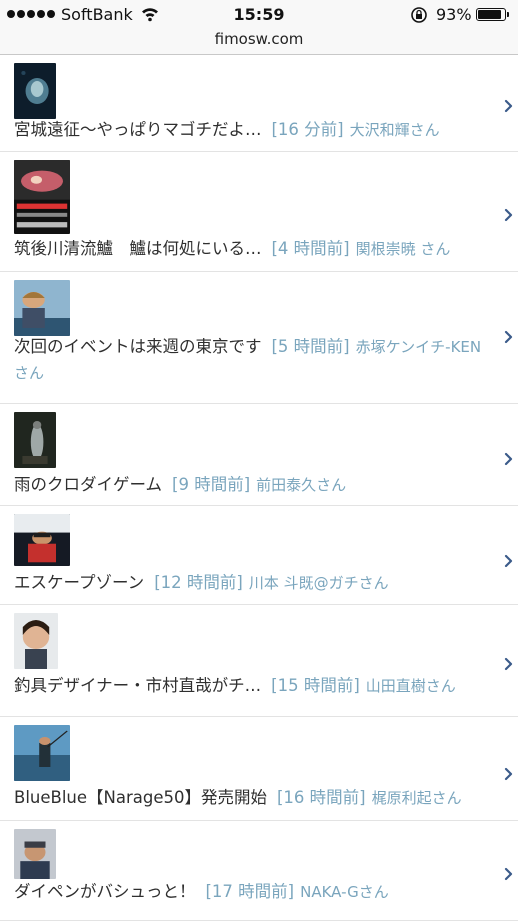  Describe the element at coordinates (79, 582) in the screenshot. I see `feed-item-title: エスケープゾーン` at that location.